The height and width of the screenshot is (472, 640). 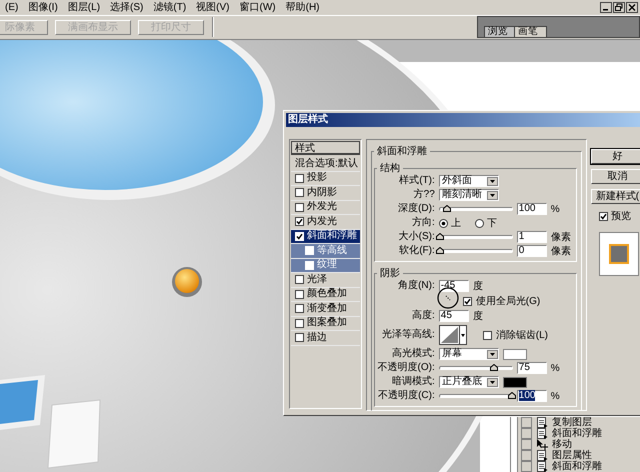 I want to click on checkbox-label: 消除锯齿(L), so click(x=522, y=335).